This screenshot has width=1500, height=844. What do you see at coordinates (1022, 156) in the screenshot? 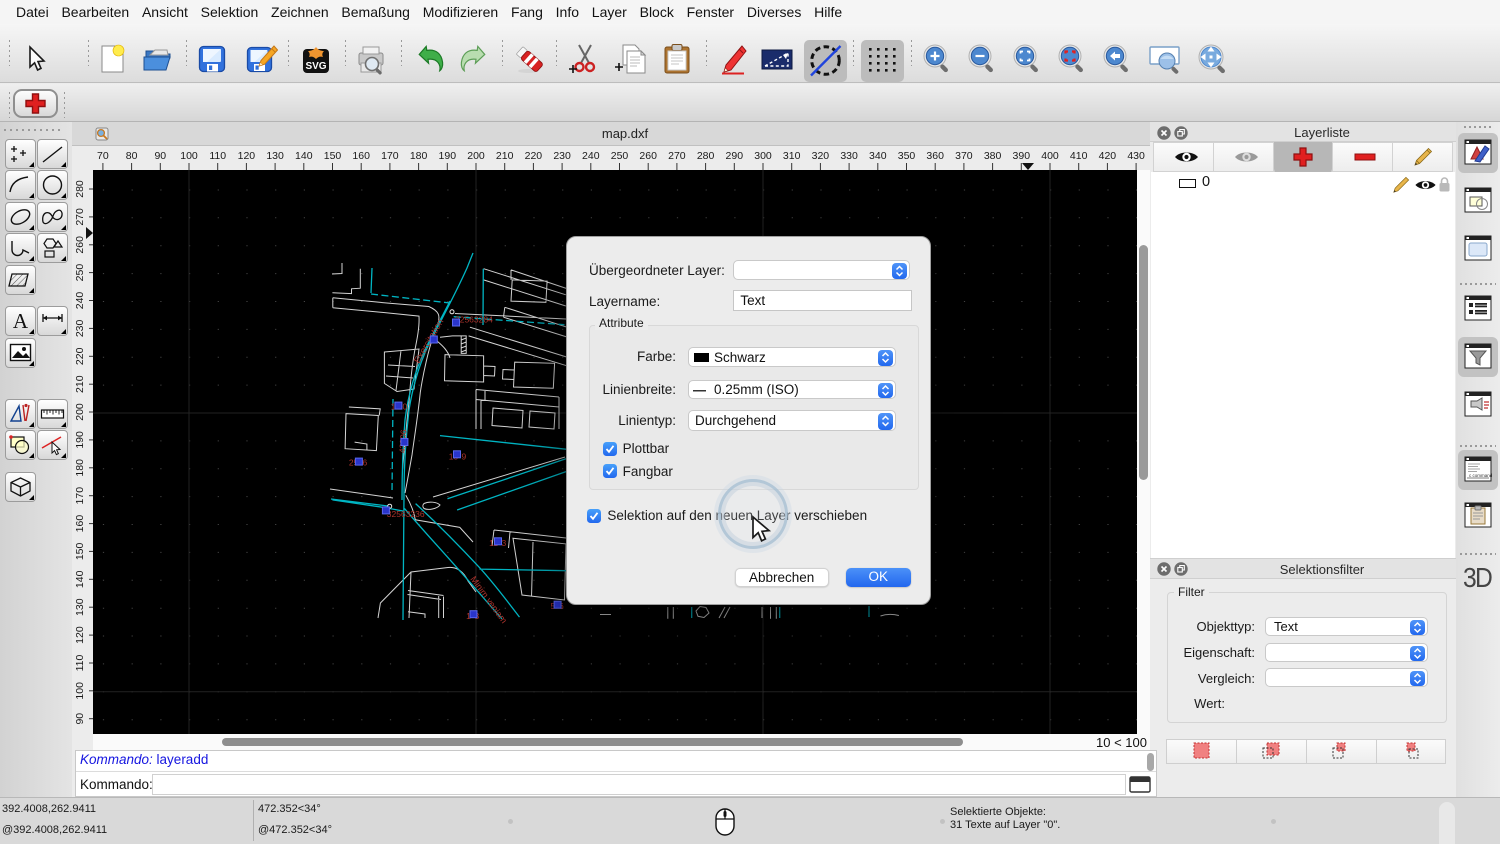
I see `svg-text: 390` at bounding box center [1022, 156].